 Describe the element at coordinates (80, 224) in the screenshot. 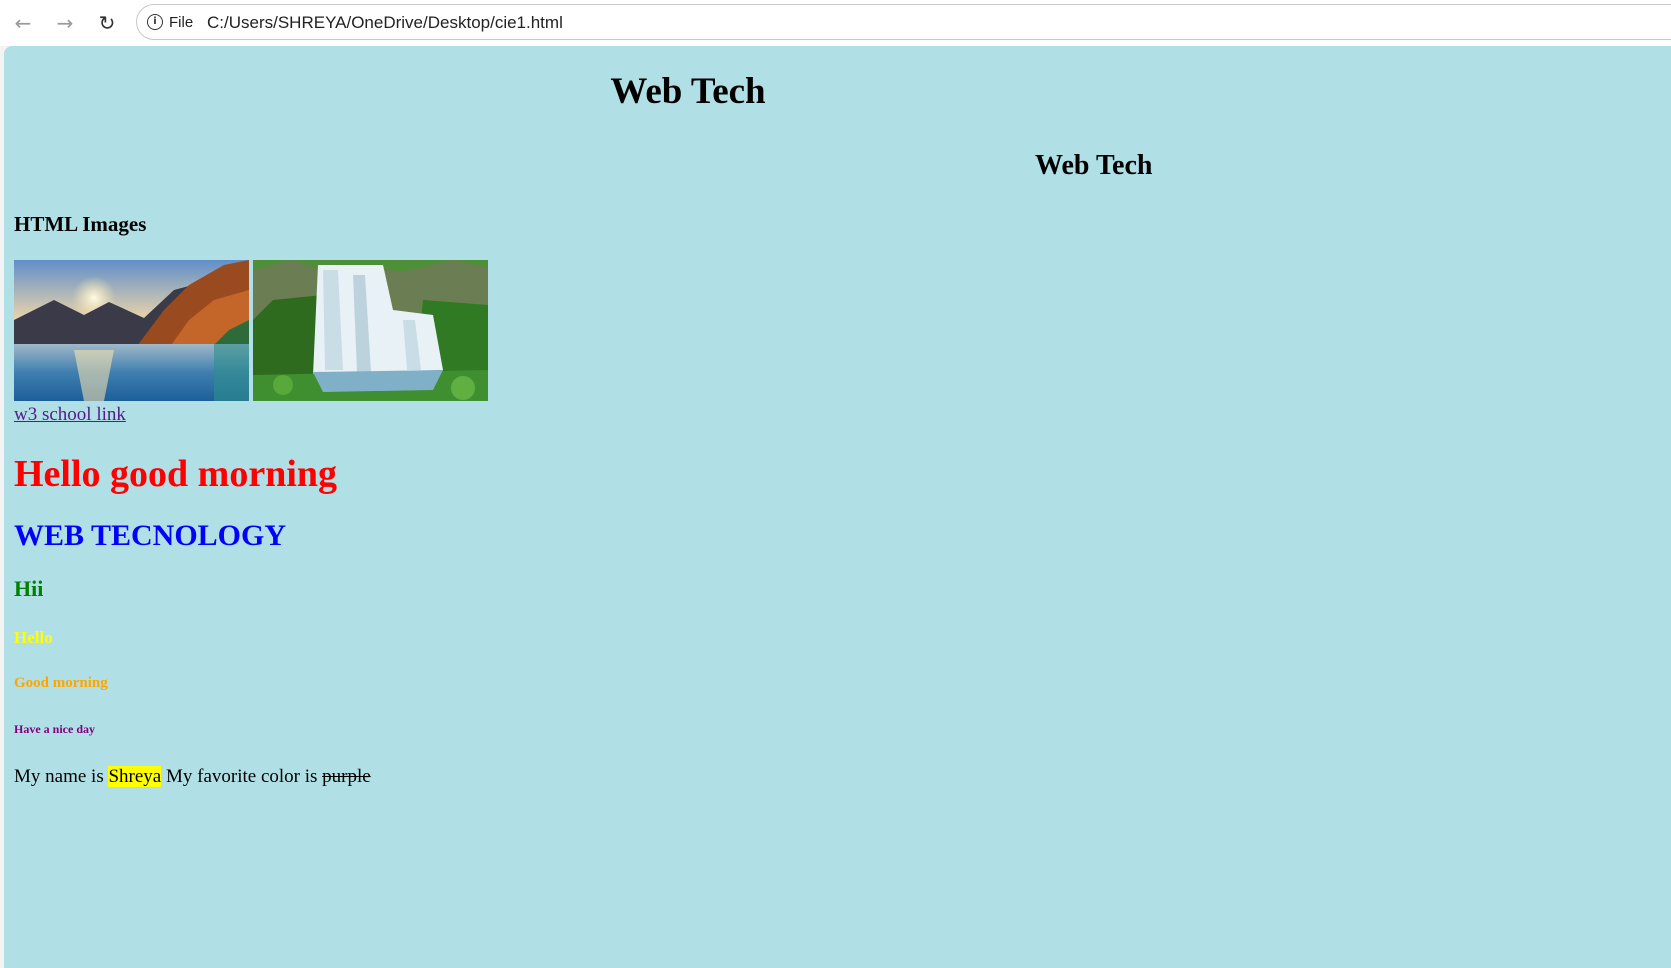

I see `images-heading: HTML Images` at that location.